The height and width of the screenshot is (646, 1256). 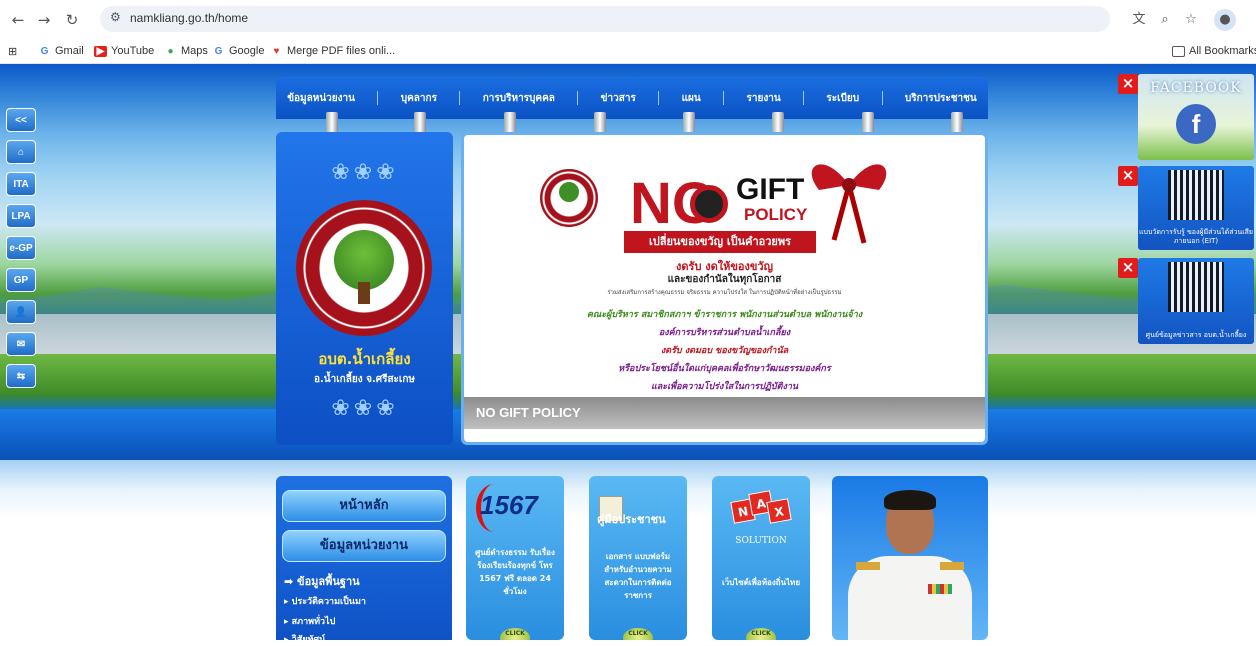 I want to click on home-button: หน้าหลัก, so click(x=364, y=506).